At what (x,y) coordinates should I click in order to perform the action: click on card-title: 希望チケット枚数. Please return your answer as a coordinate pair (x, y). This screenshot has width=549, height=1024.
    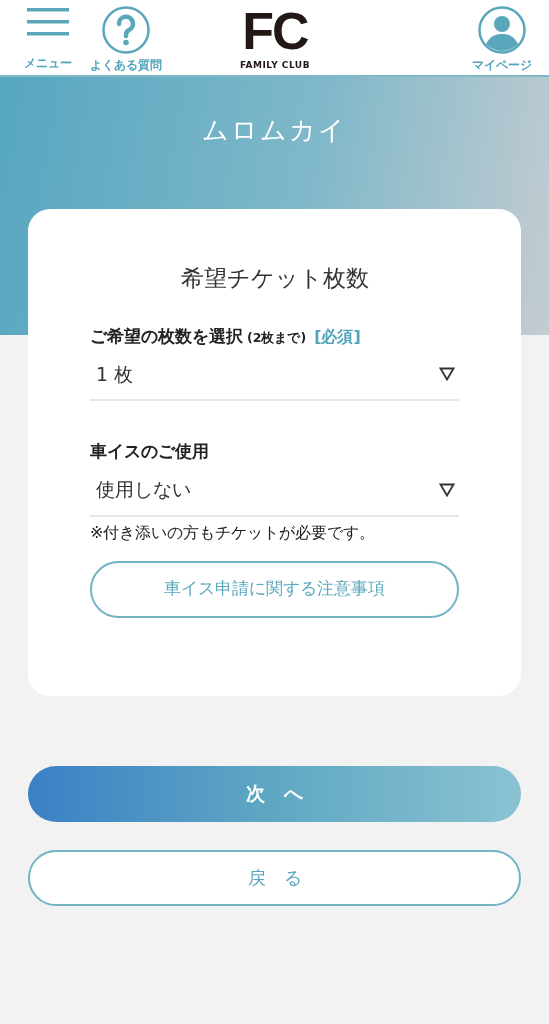
    Looking at the image, I should click on (274, 278).